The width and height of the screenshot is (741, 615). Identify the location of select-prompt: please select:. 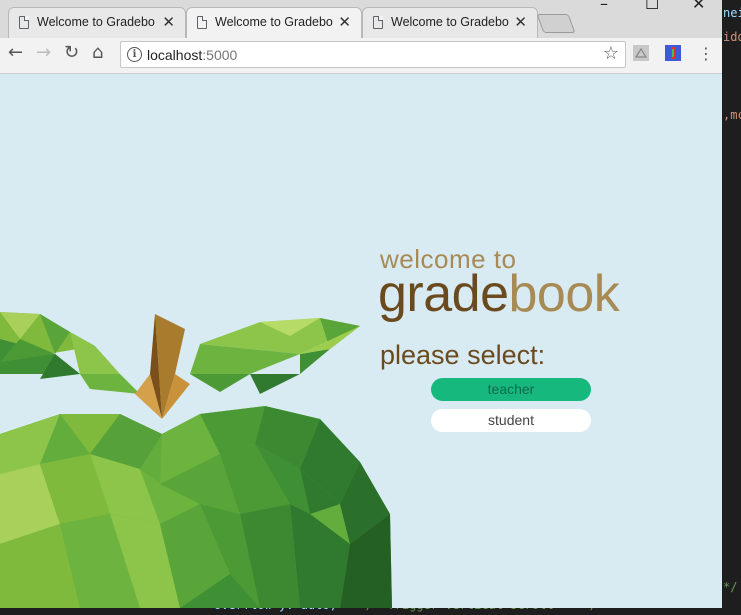
(463, 355).